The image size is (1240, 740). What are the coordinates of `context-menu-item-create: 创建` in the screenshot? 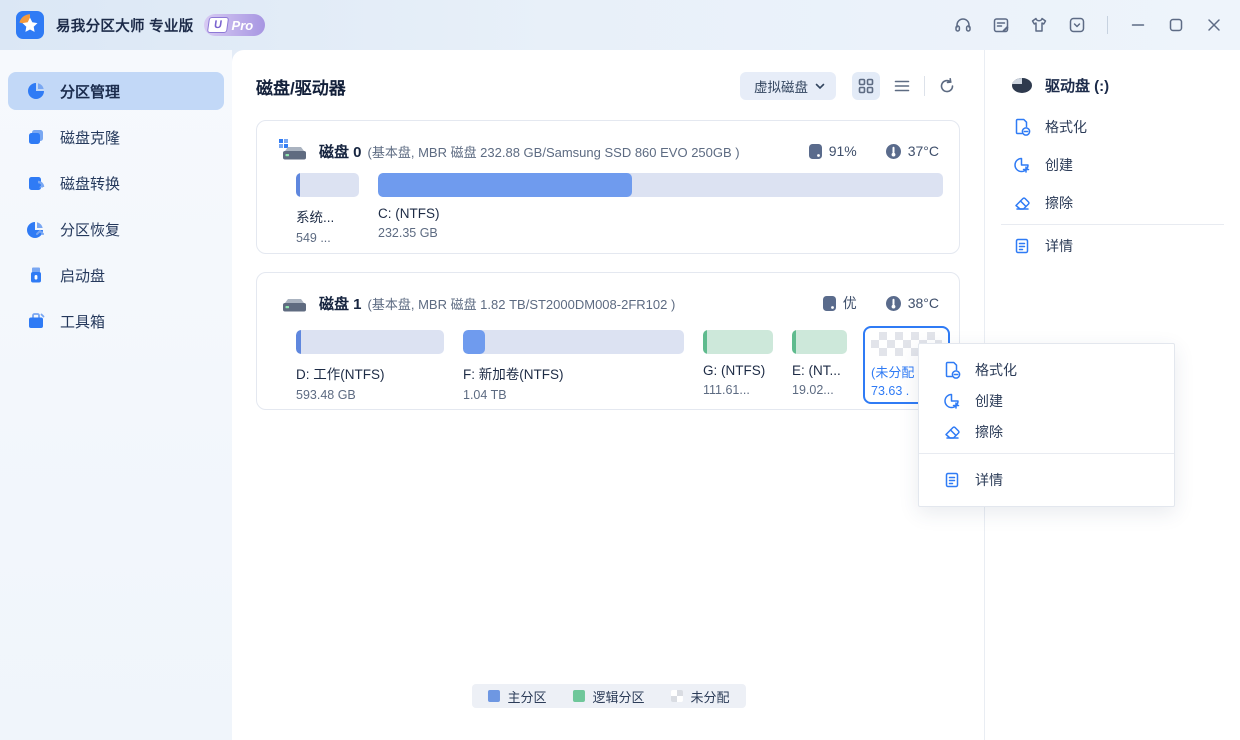 It's located at (1046, 400).